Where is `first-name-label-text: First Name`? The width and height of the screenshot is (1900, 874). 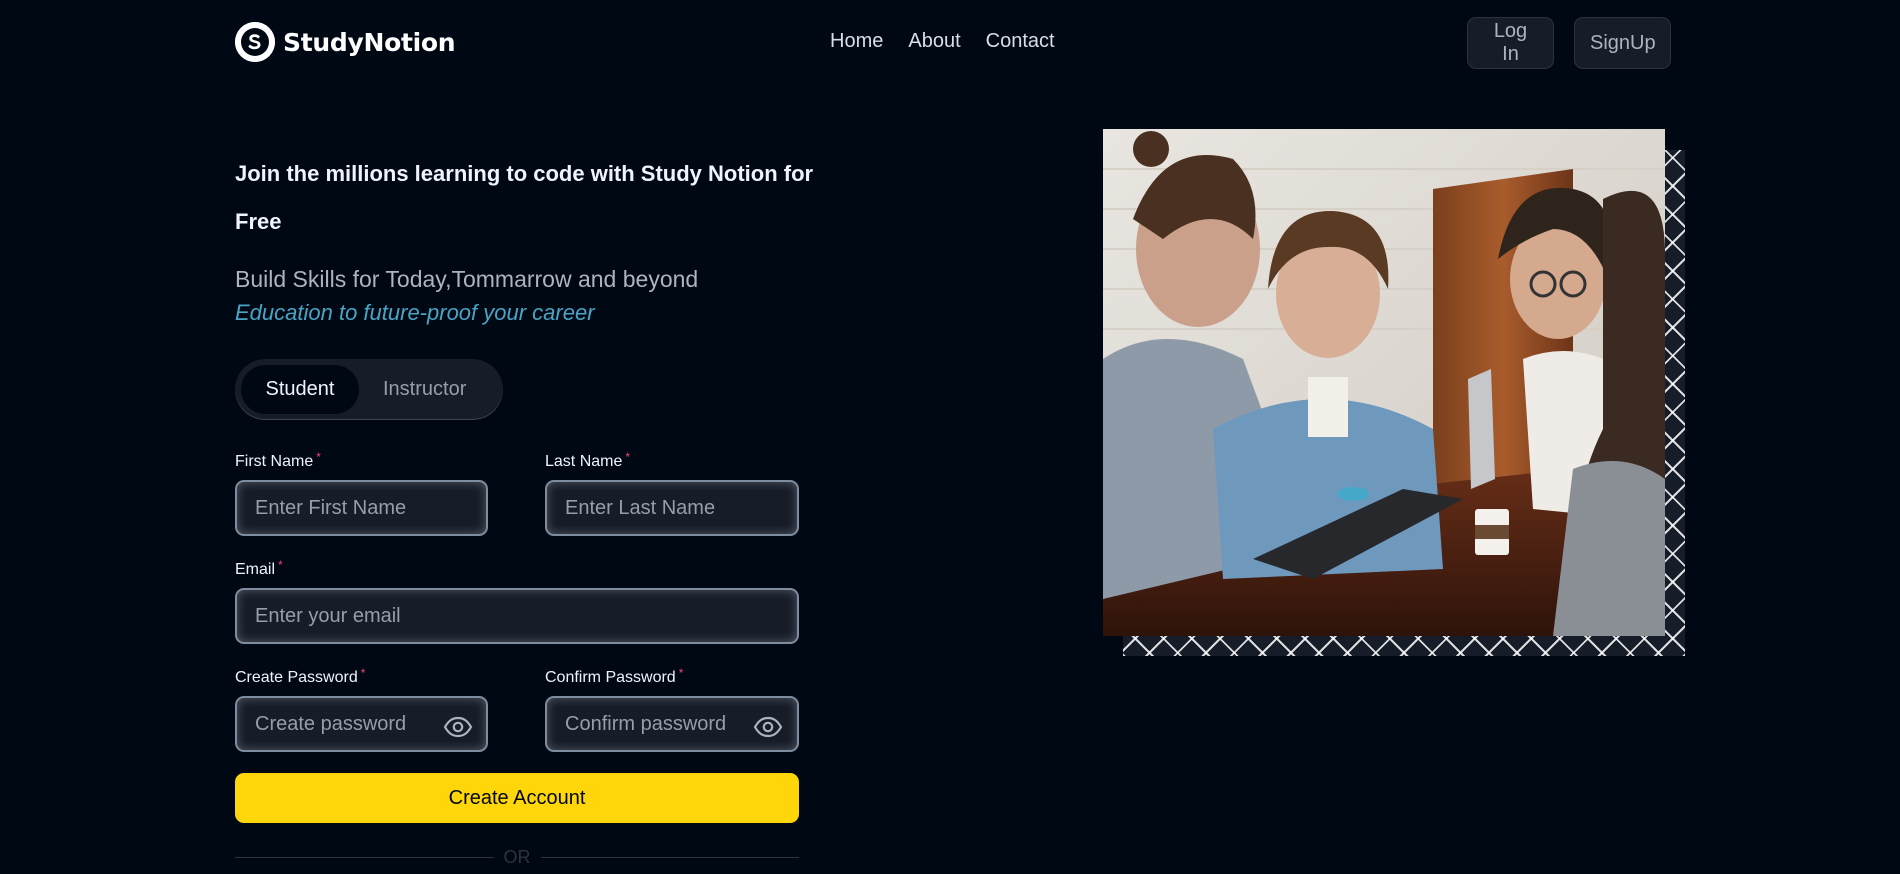
first-name-label-text: First Name is located at coordinates (274, 461).